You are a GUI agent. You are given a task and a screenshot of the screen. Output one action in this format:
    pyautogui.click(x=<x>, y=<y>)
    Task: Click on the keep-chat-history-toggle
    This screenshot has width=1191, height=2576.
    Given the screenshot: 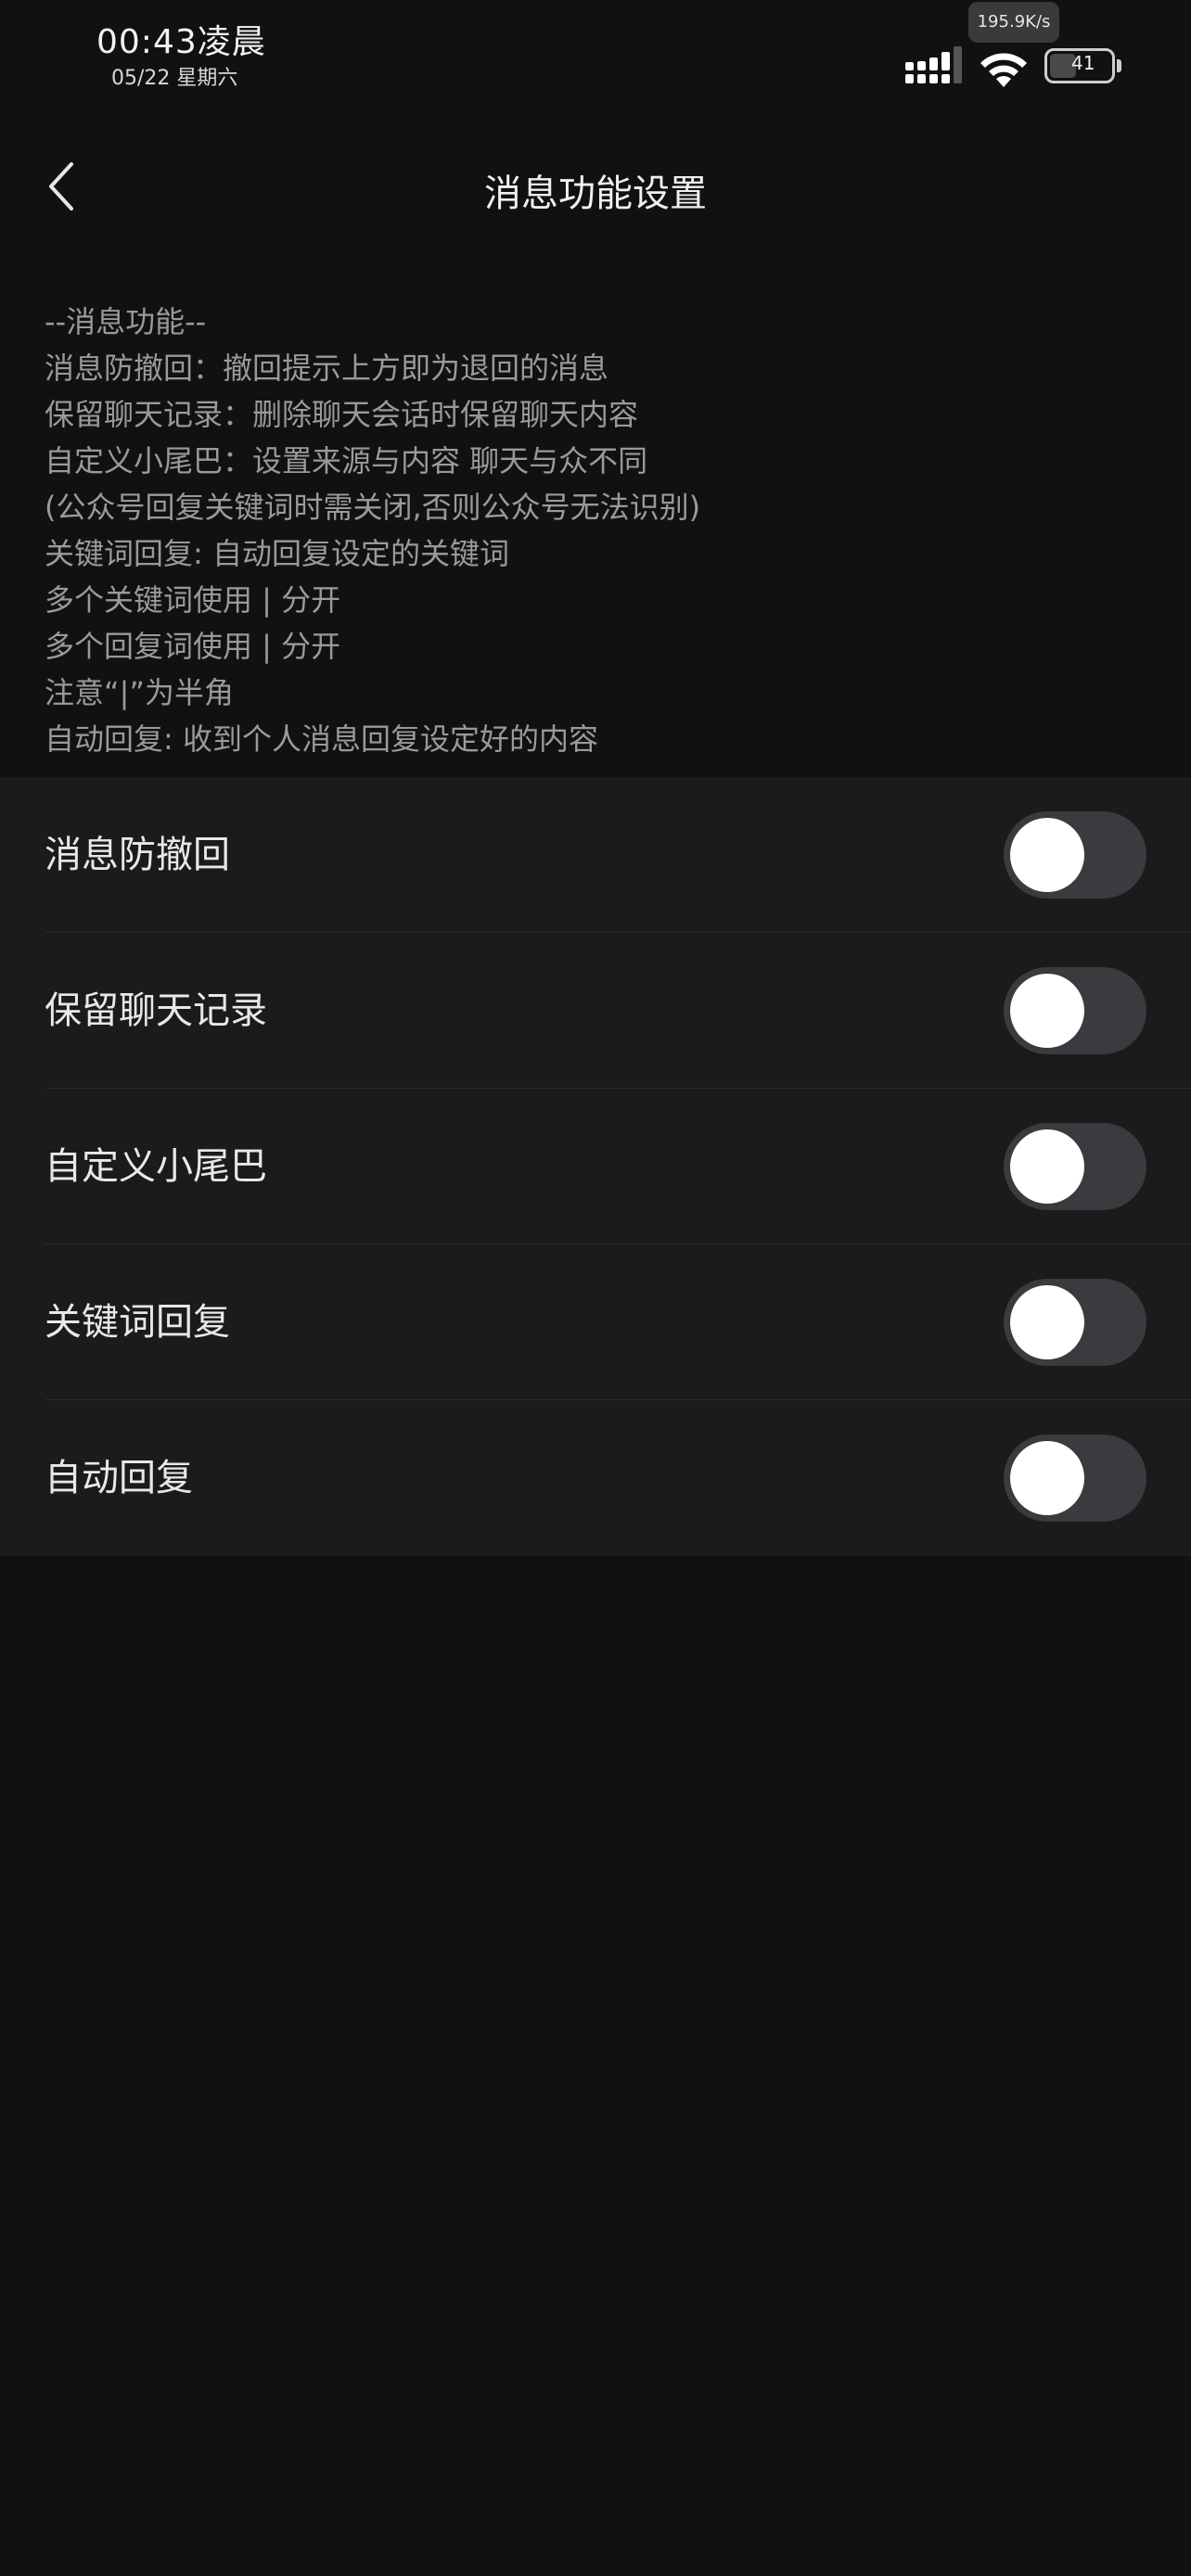 What is the action you would take?
    pyautogui.click(x=1075, y=1010)
    